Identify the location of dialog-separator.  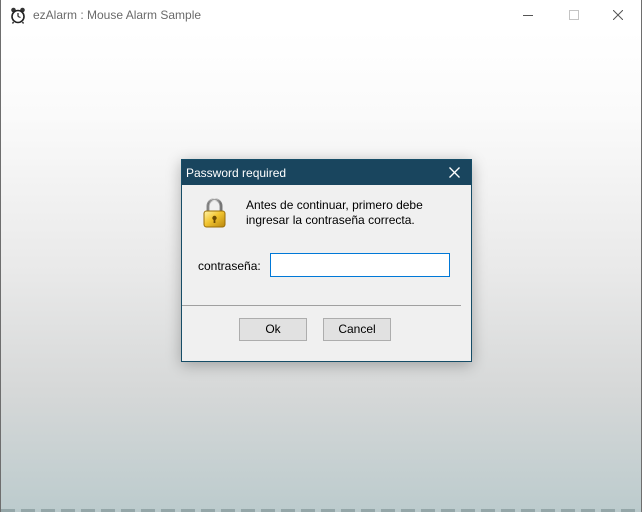
(321, 305).